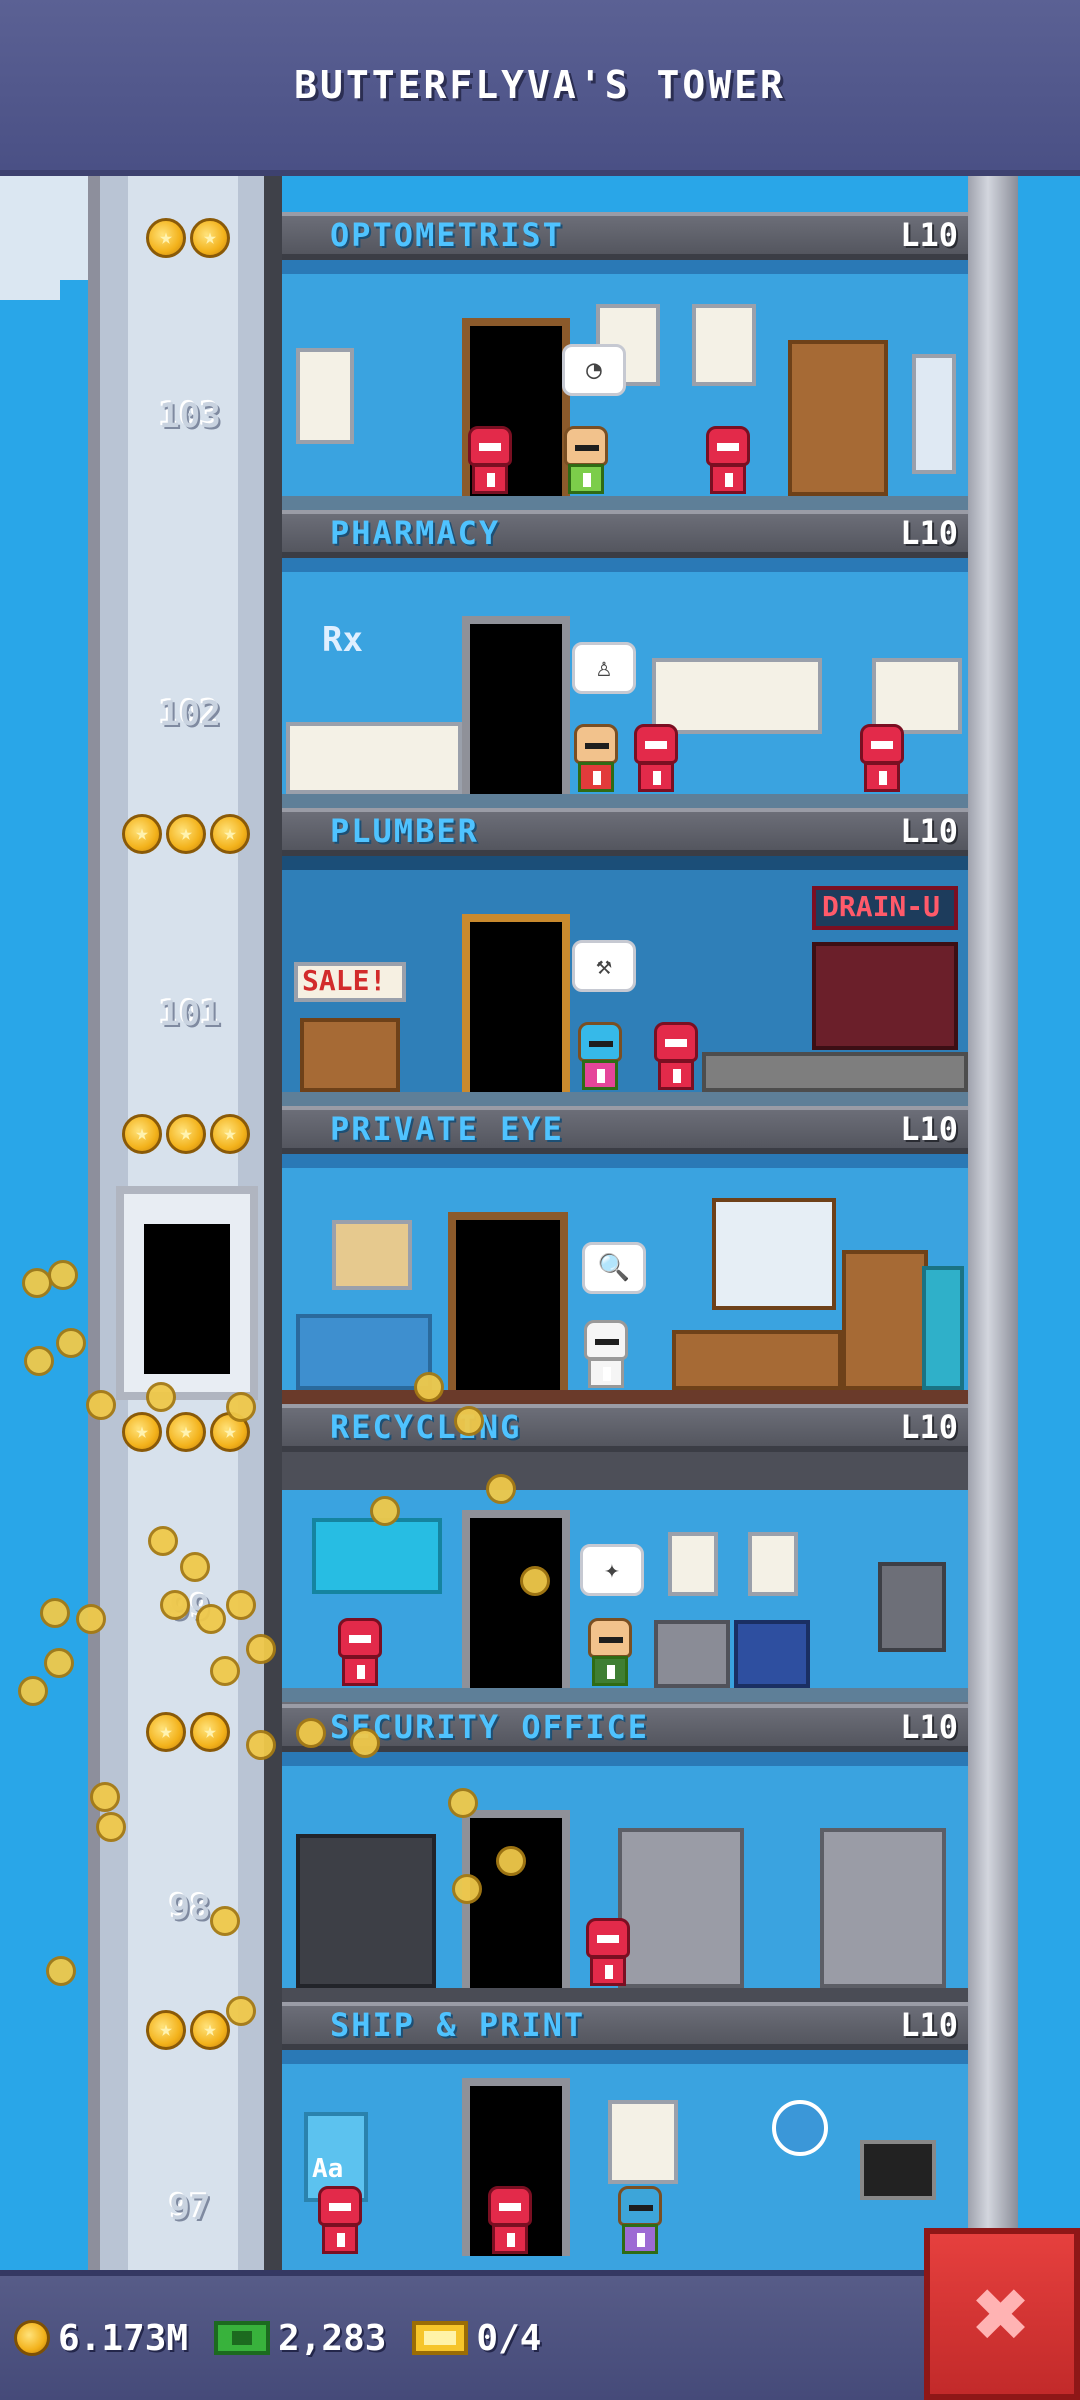 This screenshot has height=2400, width=1080. Describe the element at coordinates (774, 1254) in the screenshot. I see `window` at that location.